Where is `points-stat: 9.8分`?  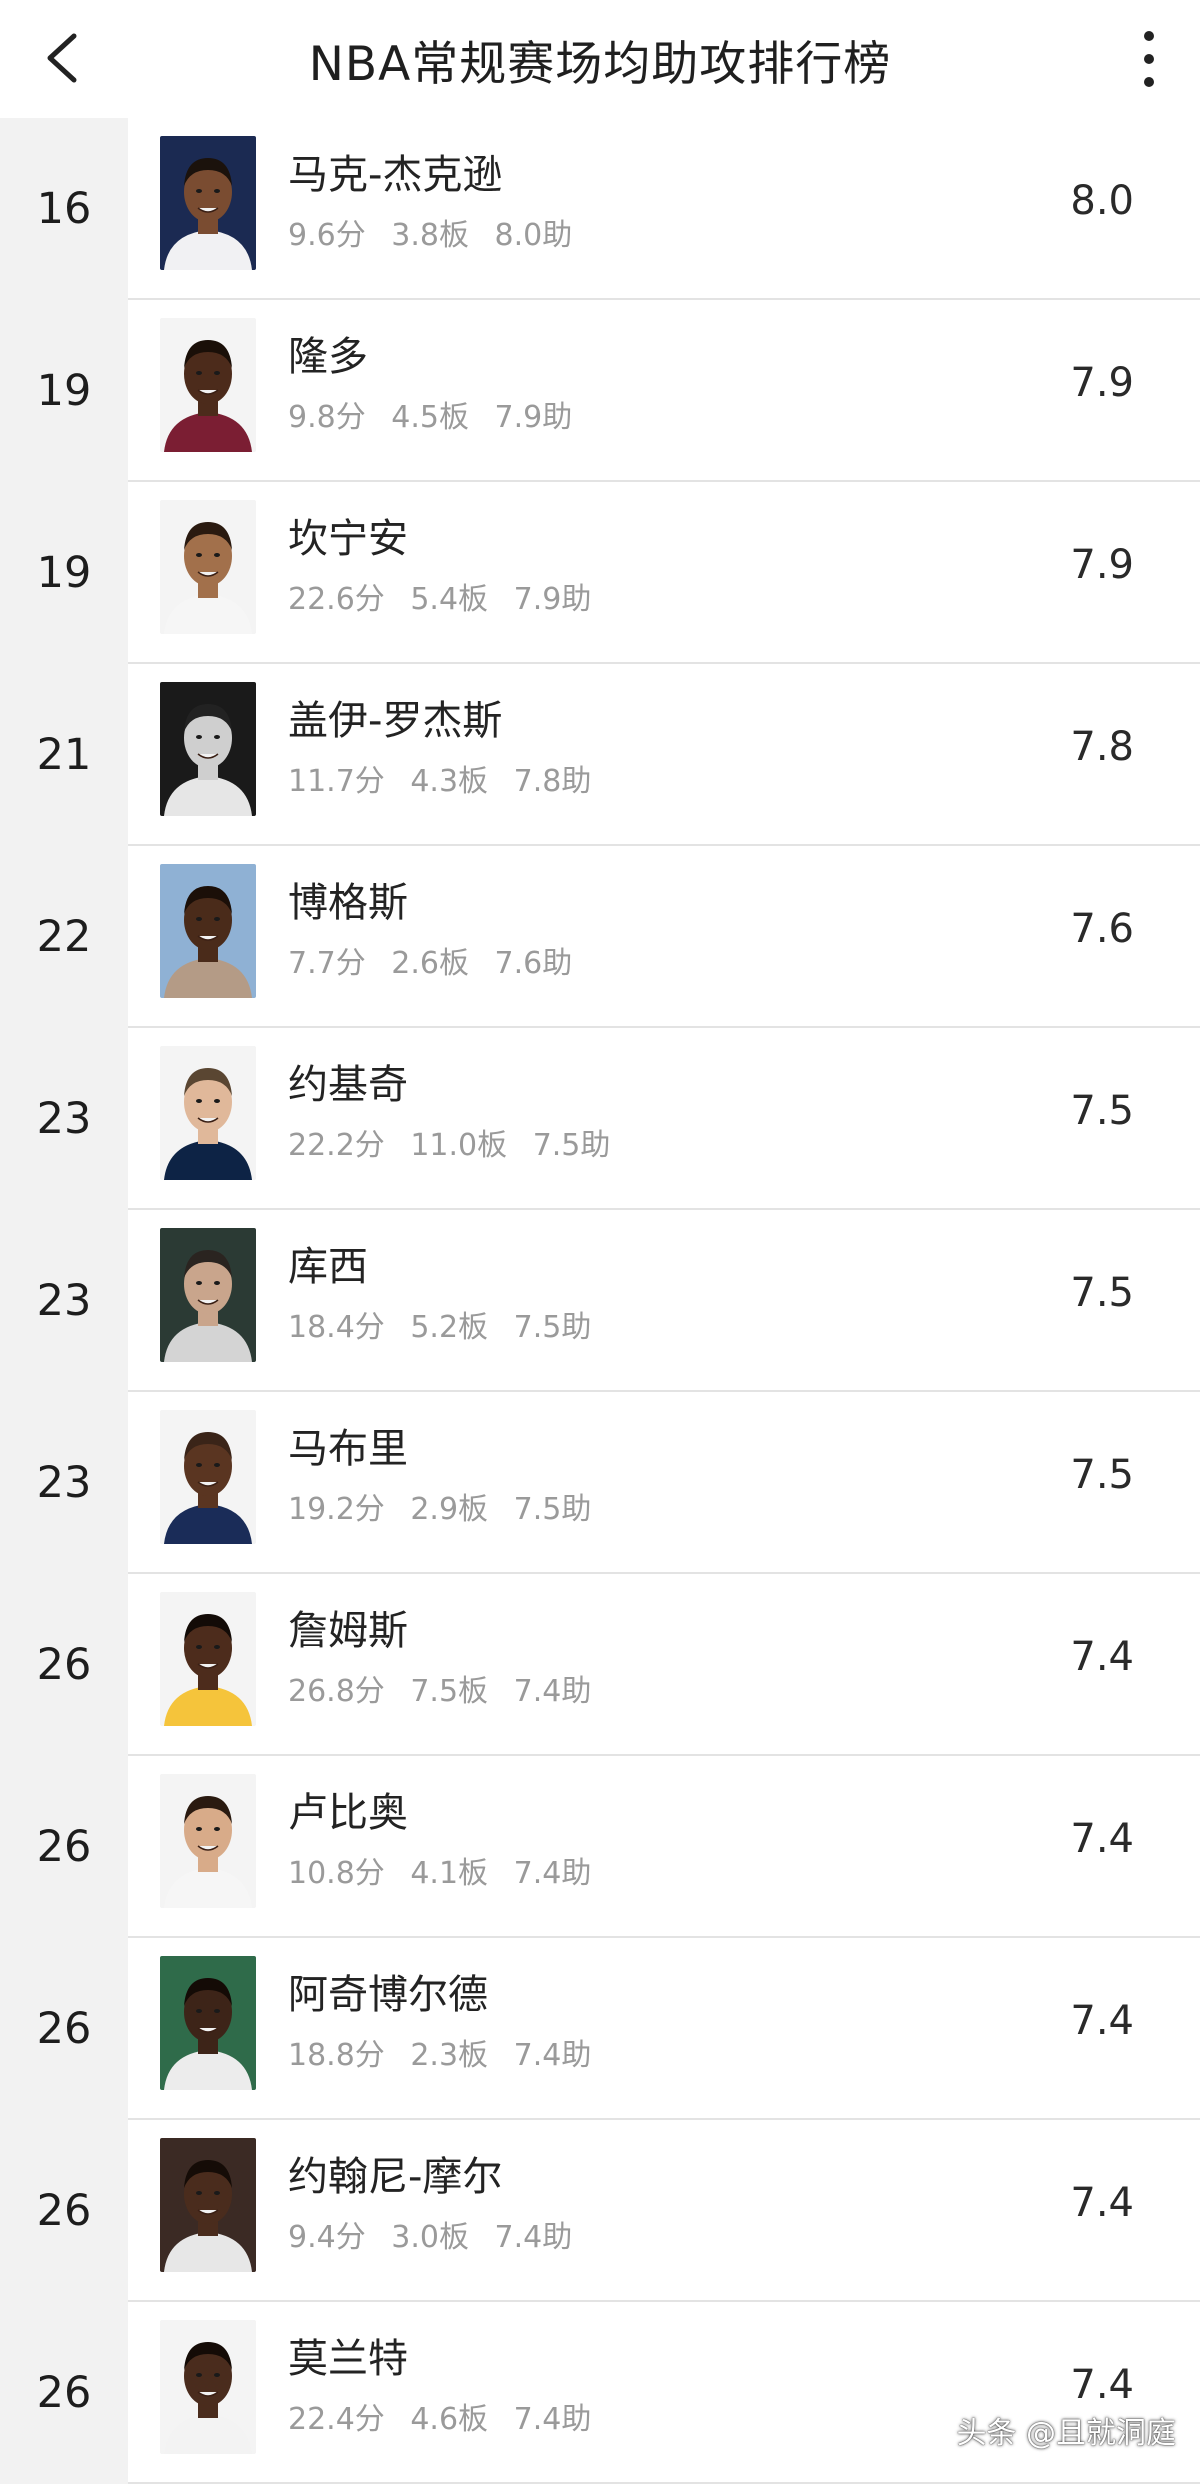
points-stat: 9.8分 is located at coordinates (327, 417).